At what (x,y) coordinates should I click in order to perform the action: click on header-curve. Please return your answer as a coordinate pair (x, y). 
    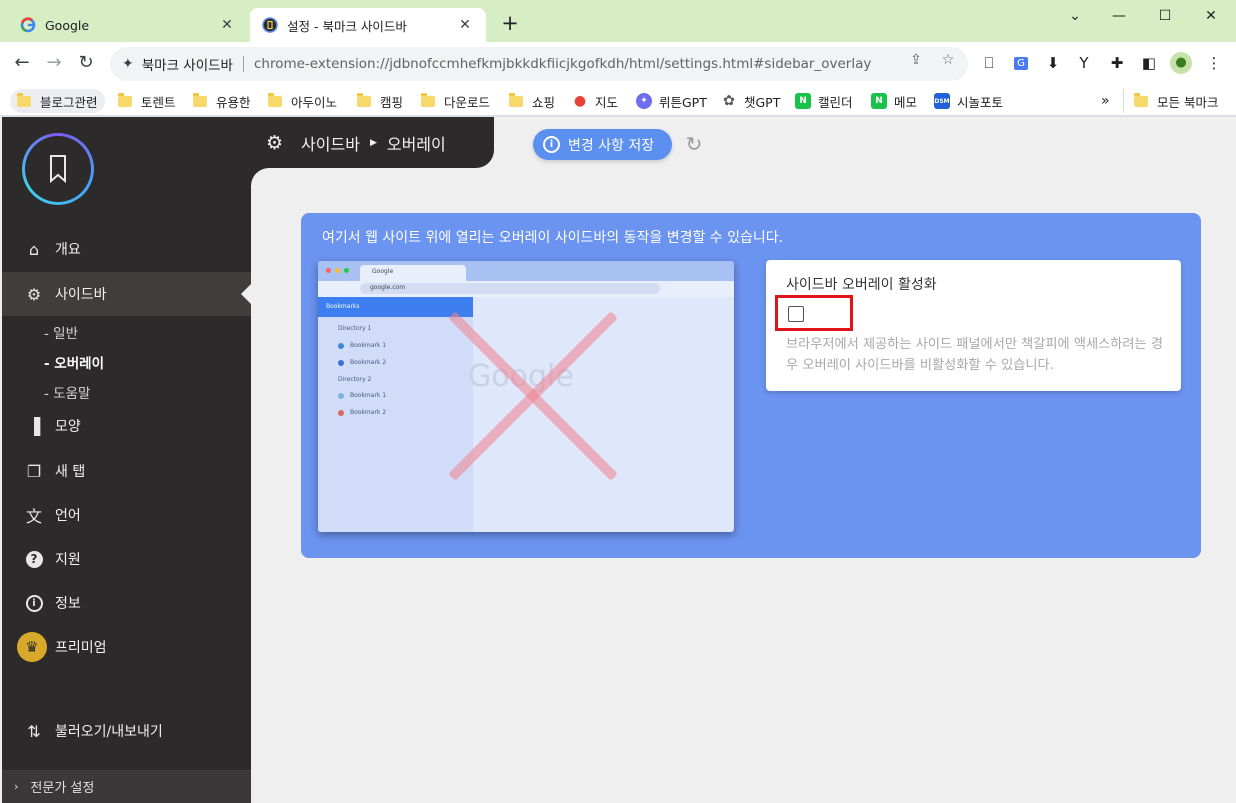
    Looking at the image, I should click on (260, 177).